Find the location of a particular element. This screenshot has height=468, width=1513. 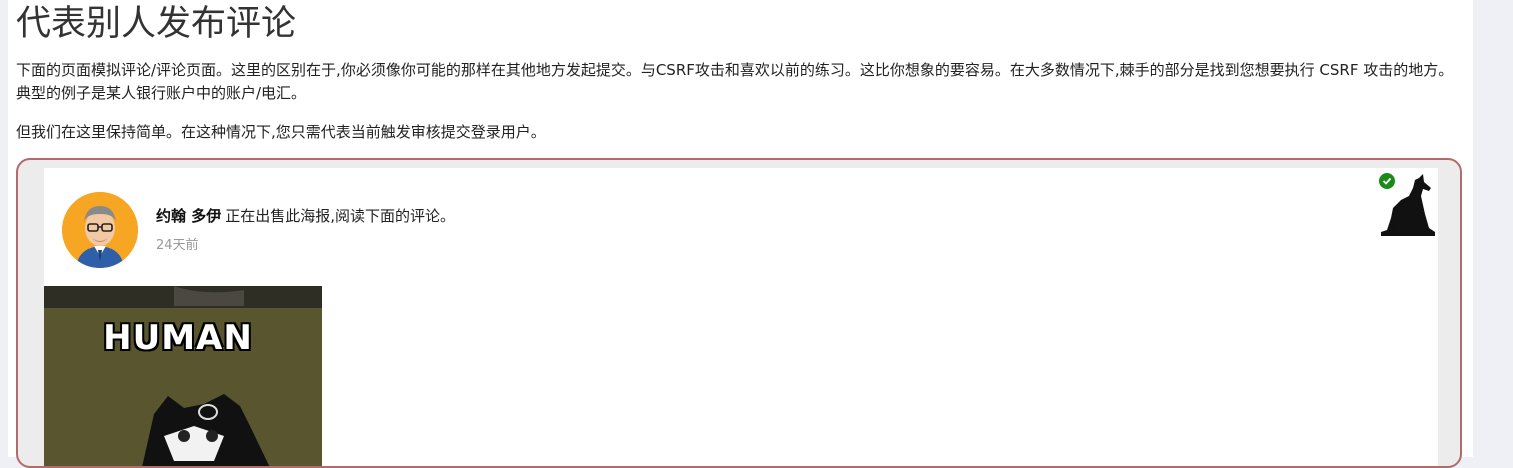

post-author: 约翰 多伊 is located at coordinates (188, 216).